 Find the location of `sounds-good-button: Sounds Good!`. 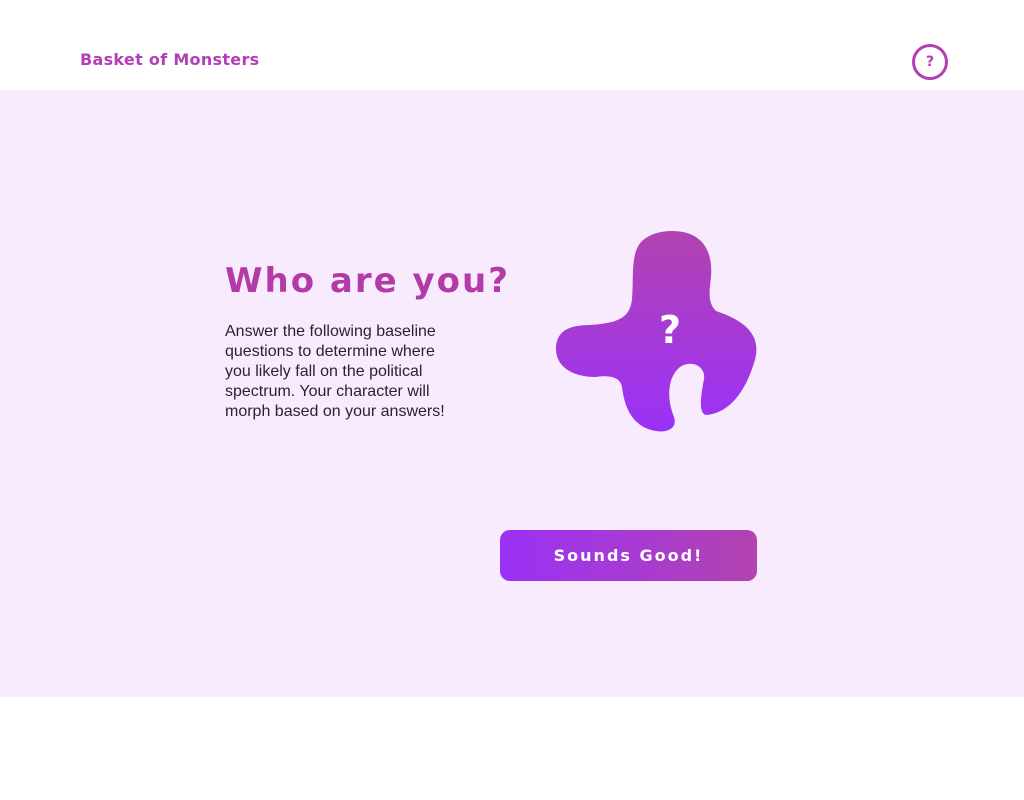

sounds-good-button: Sounds Good! is located at coordinates (628, 555).